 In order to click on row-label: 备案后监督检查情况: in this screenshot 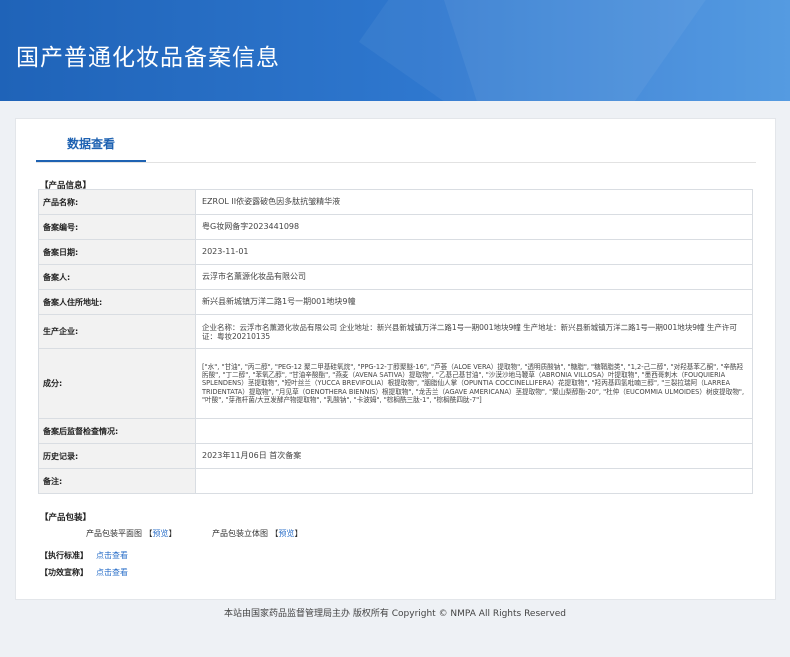, I will do `click(117, 431)`.